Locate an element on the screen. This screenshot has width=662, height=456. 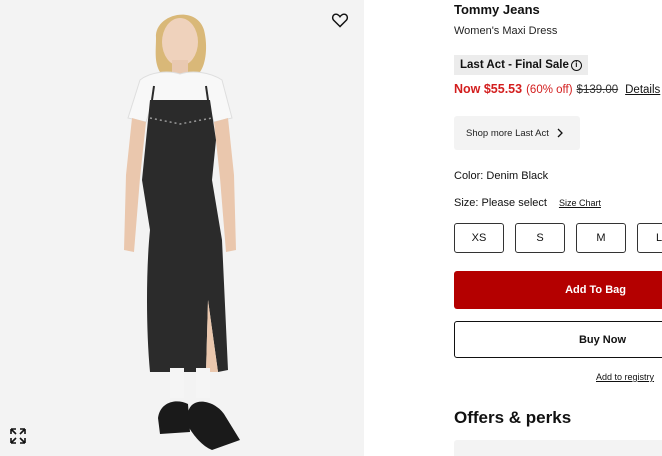
product-brand: Tommy Jeans is located at coordinates (497, 9).